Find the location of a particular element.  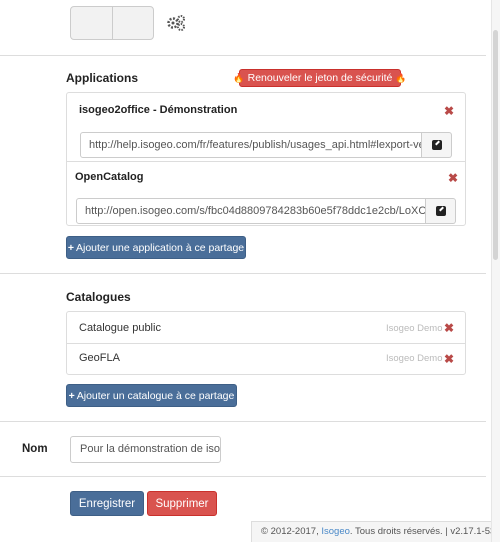

catalog-item: Catalogue public Isogeo Demo ✖ is located at coordinates (266, 328).